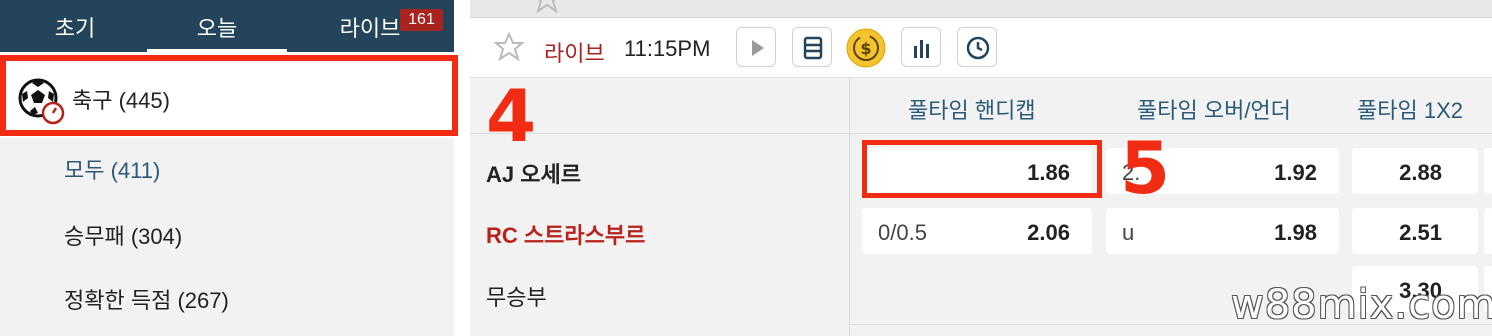  What do you see at coordinates (1214, 110) in the screenshot?
I see `column-header-over-under: 풀타임 오버/언더` at bounding box center [1214, 110].